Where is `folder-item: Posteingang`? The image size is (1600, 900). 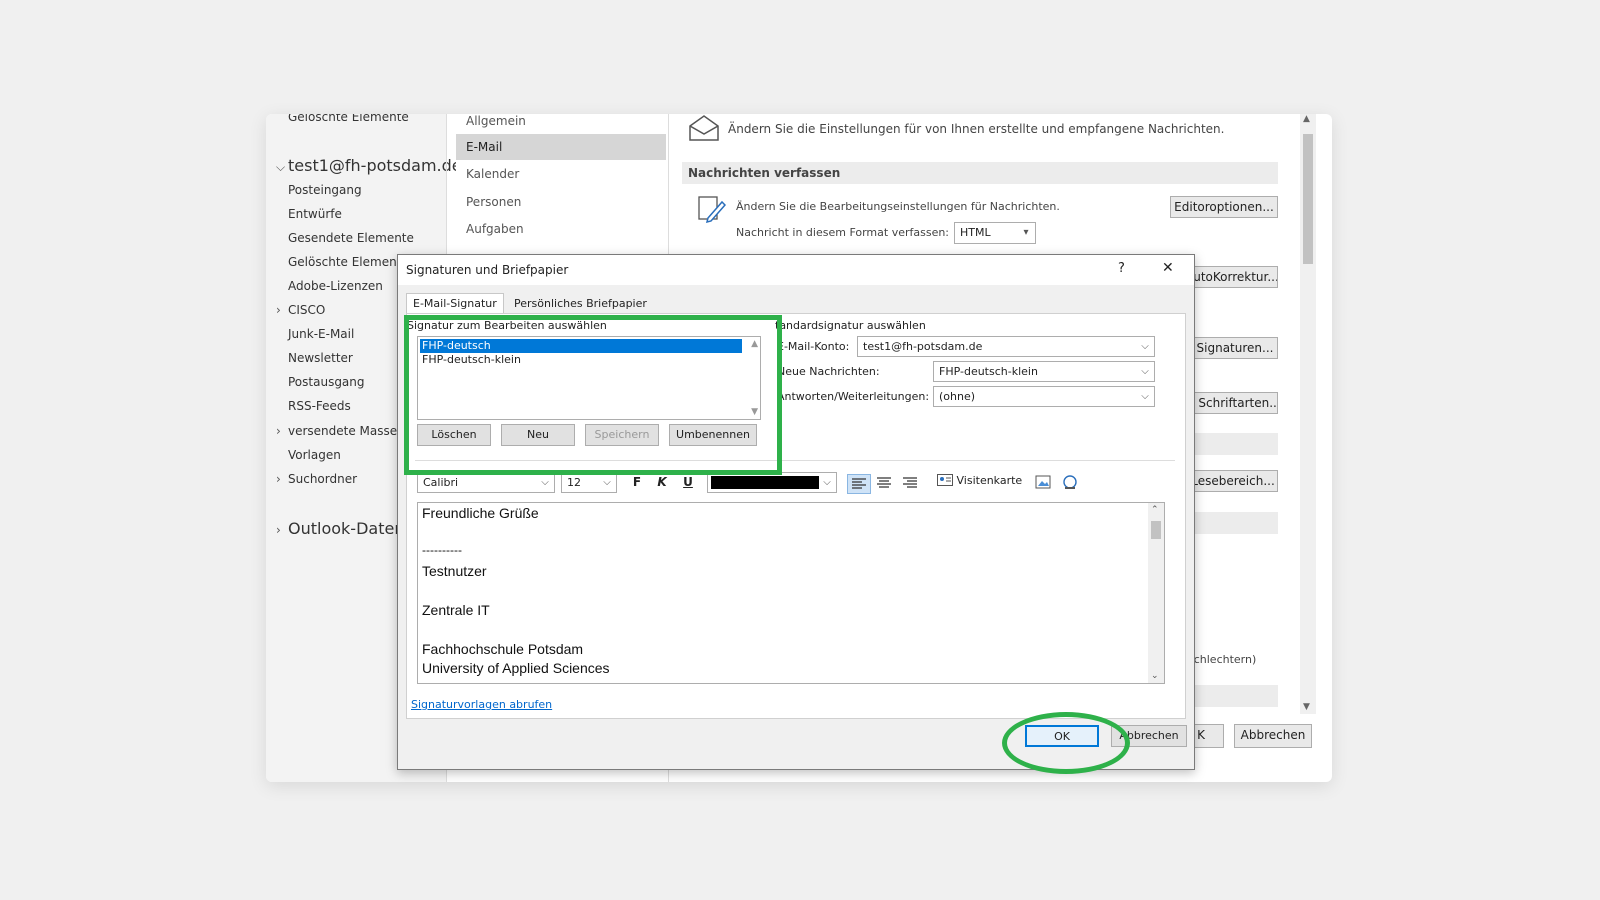
folder-item: Posteingang is located at coordinates (325, 190).